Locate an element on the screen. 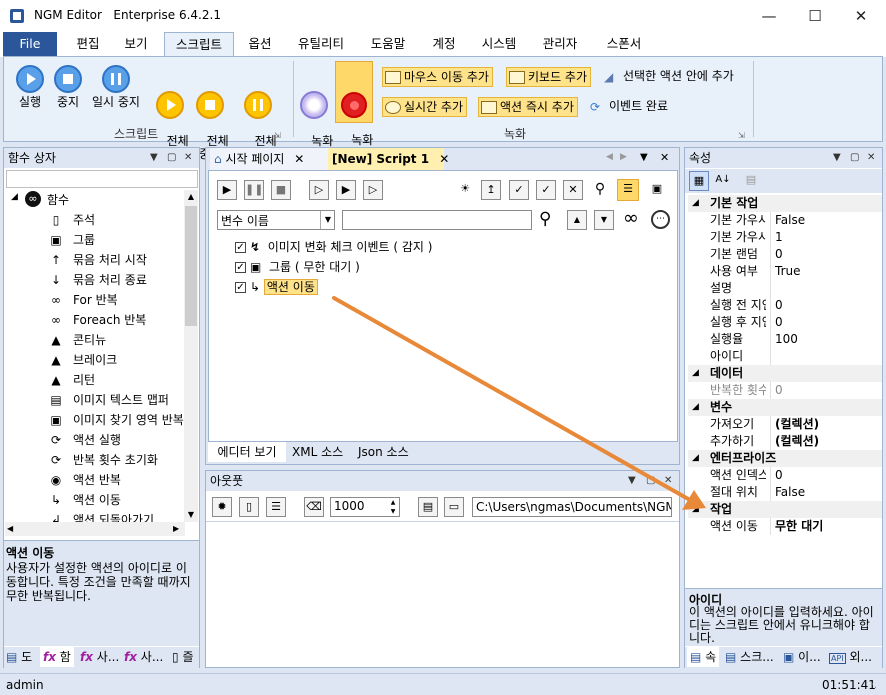  add-action-now-button: 액션 즉시 추가 is located at coordinates (528, 107).